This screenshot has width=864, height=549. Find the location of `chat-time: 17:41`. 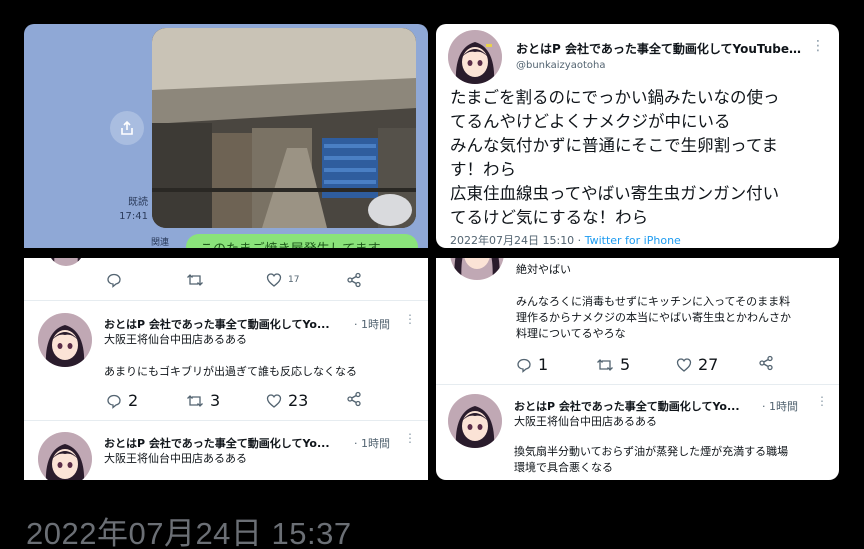

chat-time: 17:41 is located at coordinates (133, 216).